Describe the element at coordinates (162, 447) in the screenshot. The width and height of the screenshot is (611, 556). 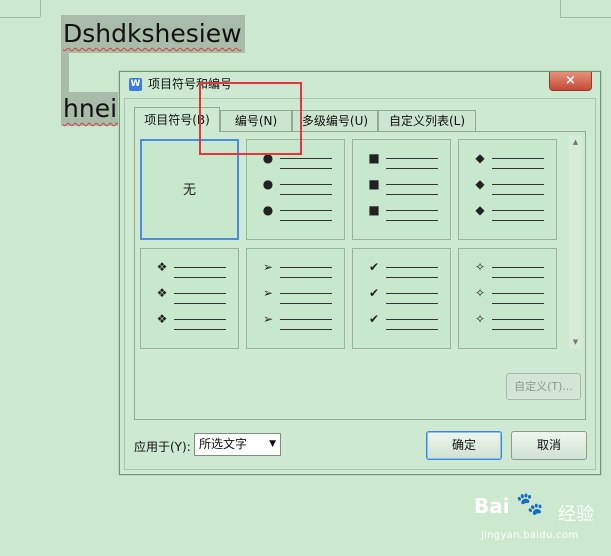
I see `apply-to-label: 应用于(Y):` at that location.